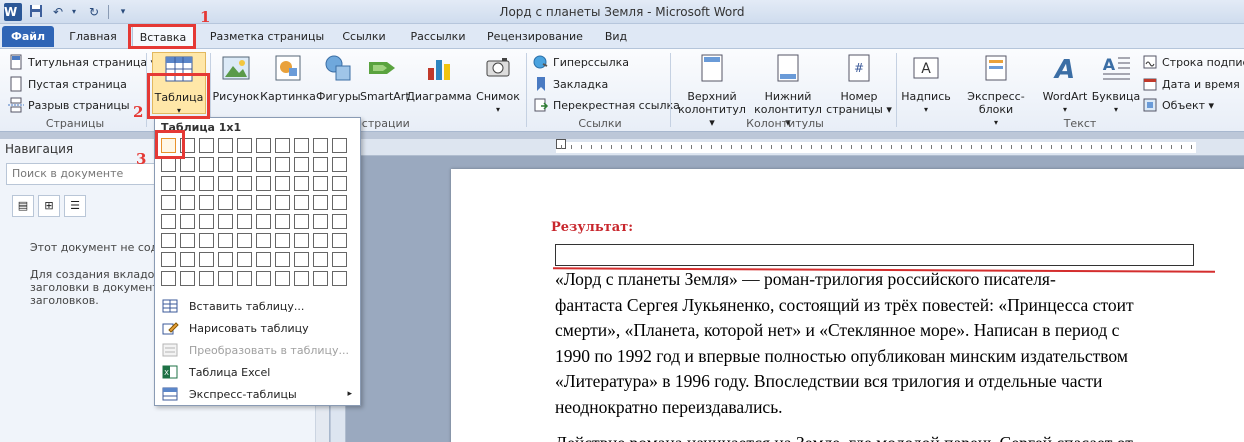 Image resolution: width=1244 pixels, height=442 pixels. I want to click on chart-button: Диаграмма, so click(439, 83).